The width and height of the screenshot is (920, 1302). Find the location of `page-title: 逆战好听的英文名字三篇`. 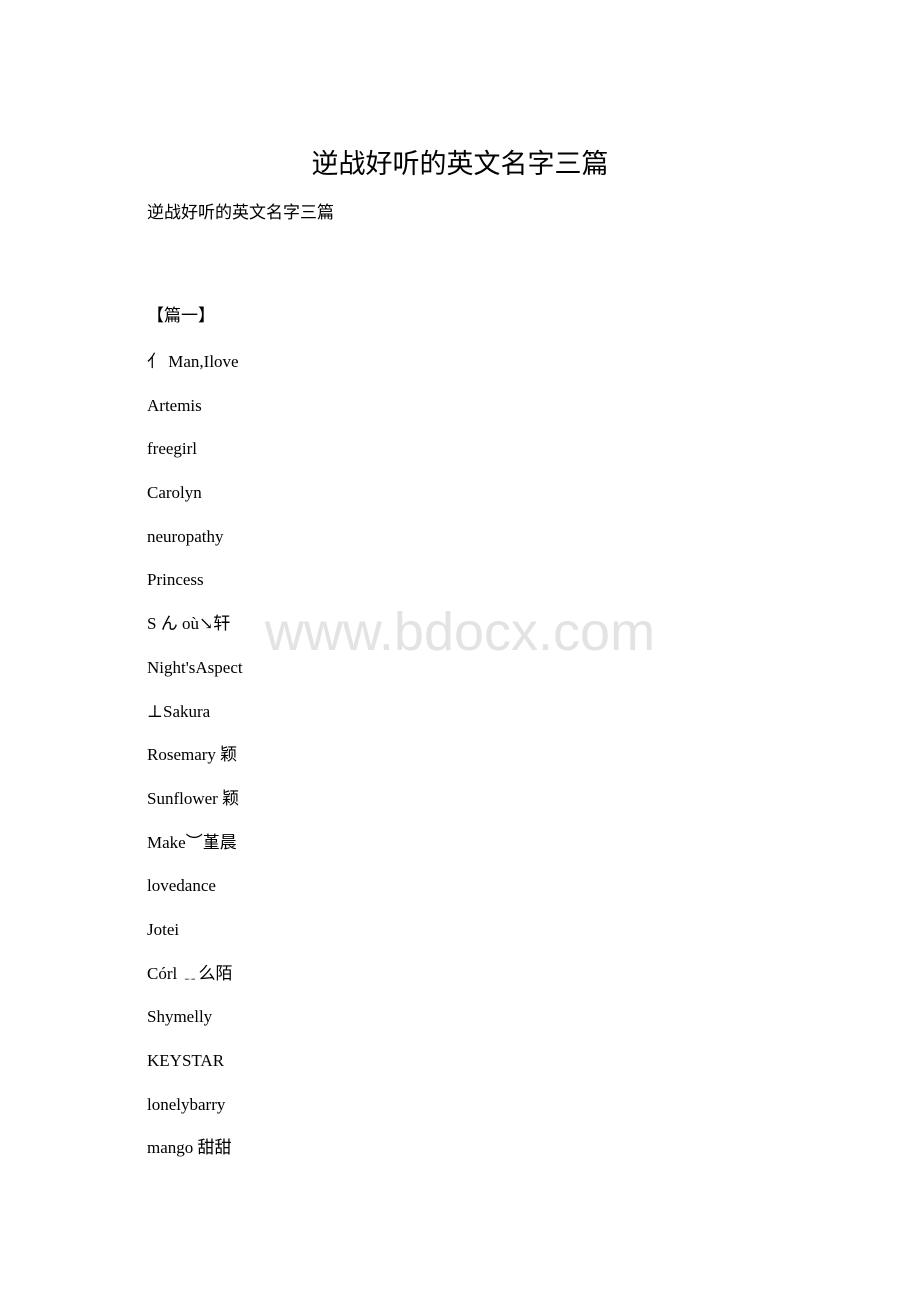

page-title: 逆战好听的英文名字三篇 is located at coordinates (460, 164).